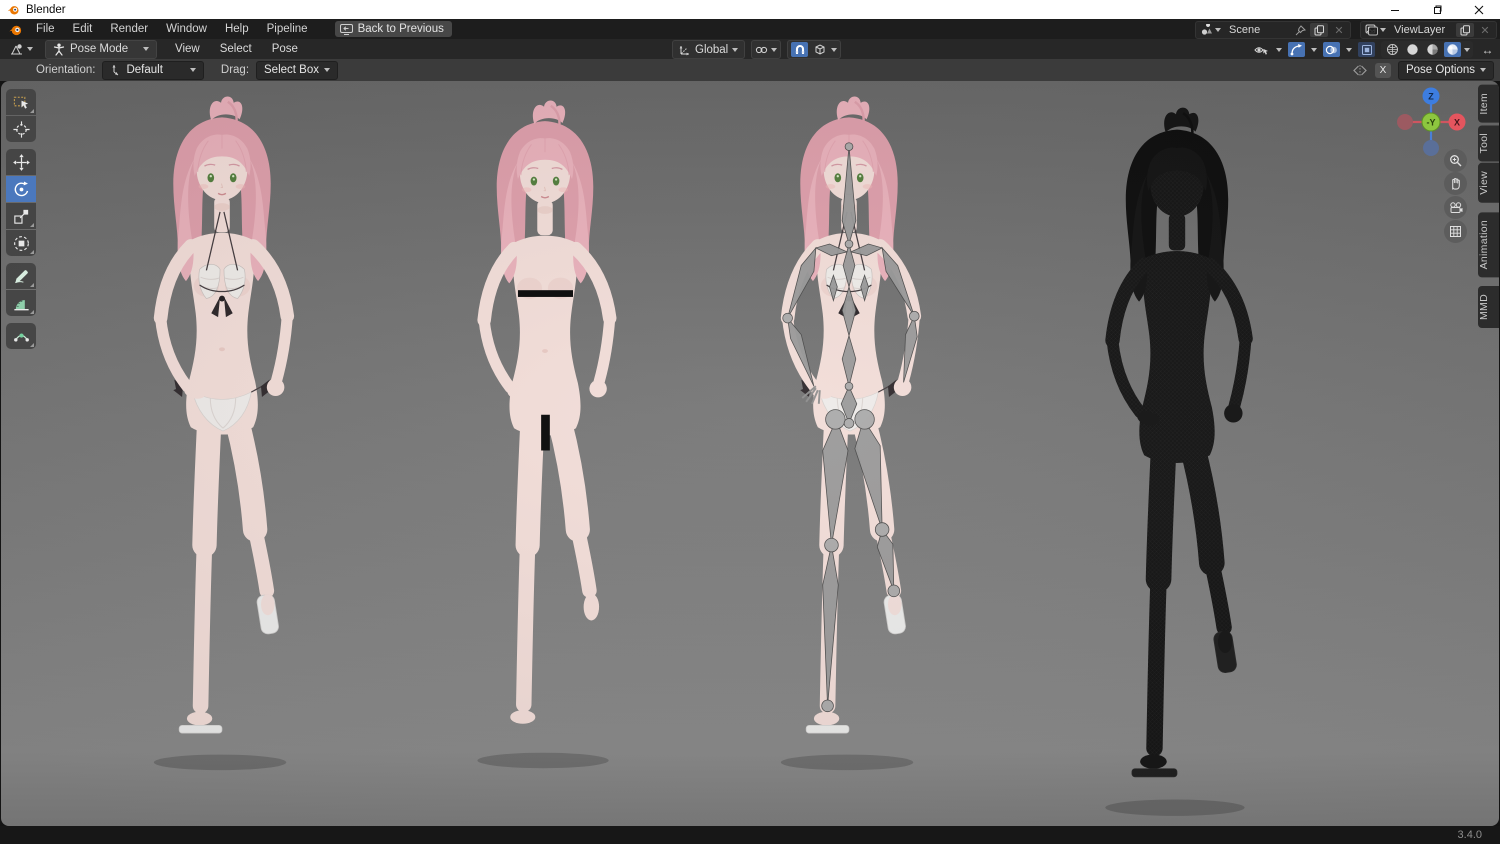 This screenshot has width=1500, height=844. What do you see at coordinates (1488, 104) in the screenshot?
I see `tab-item: Item` at bounding box center [1488, 104].